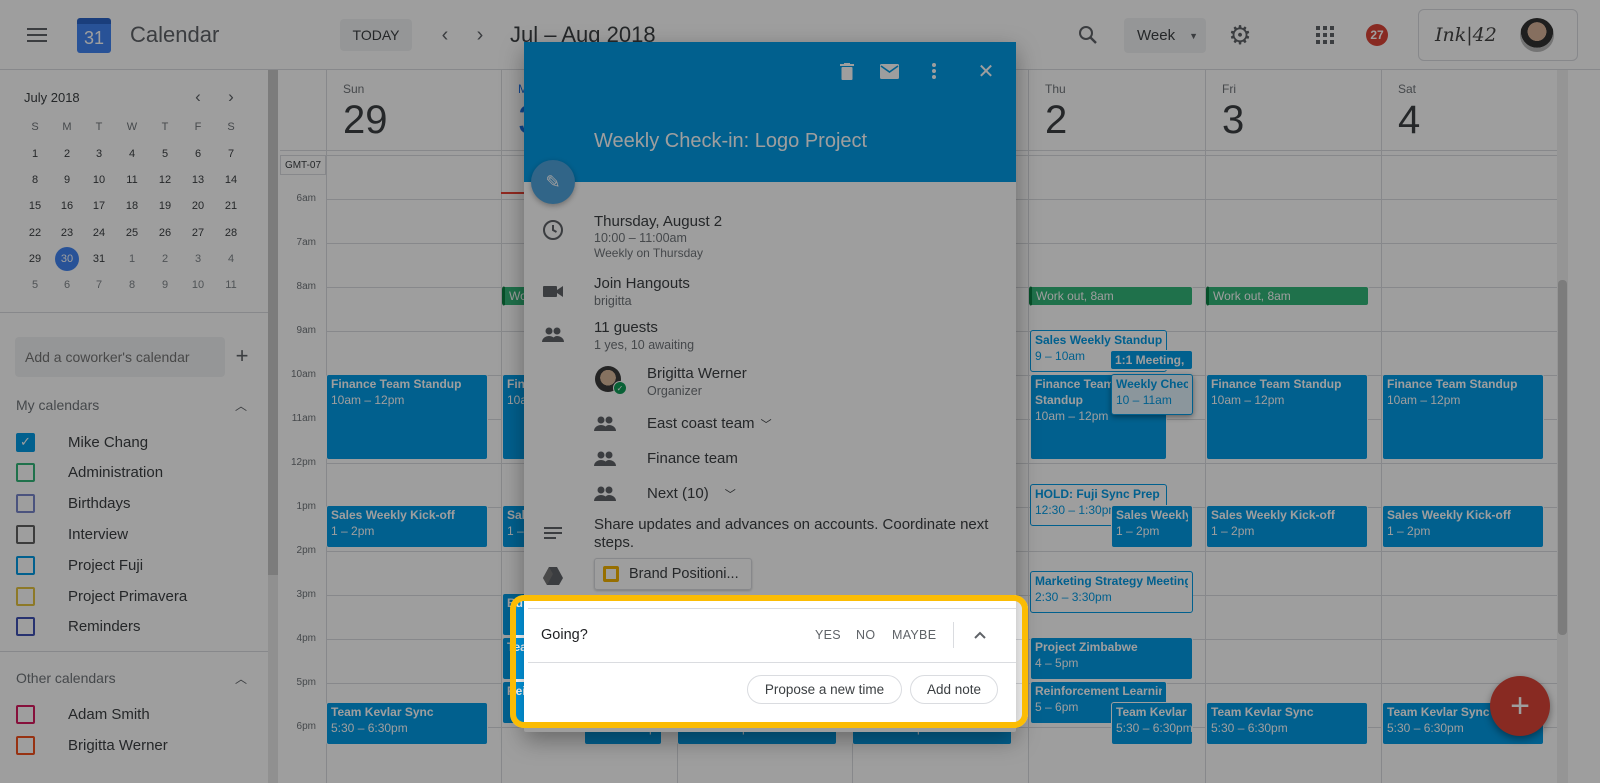  Describe the element at coordinates (132, 285) in the screenshot. I see `mini-calendar-day: 8` at that location.